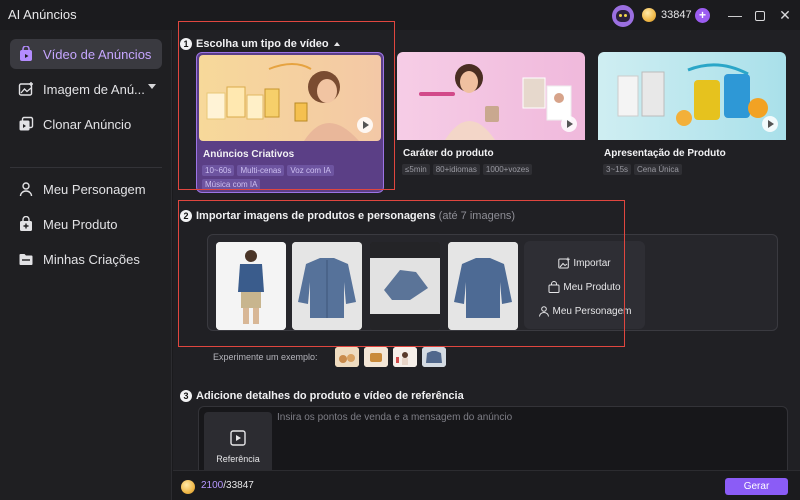  Describe the element at coordinates (26, 224) in the screenshot. I see `product-bag-icon` at that location.